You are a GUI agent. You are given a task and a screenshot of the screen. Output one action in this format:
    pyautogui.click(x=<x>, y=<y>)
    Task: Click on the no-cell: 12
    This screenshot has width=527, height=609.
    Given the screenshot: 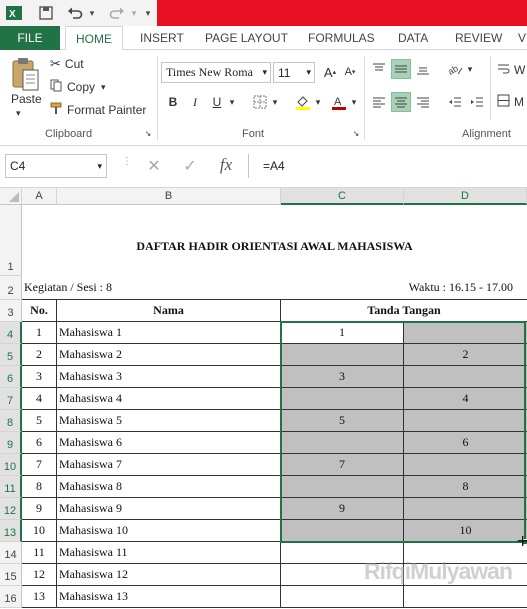 What is the action you would take?
    pyautogui.click(x=39, y=575)
    